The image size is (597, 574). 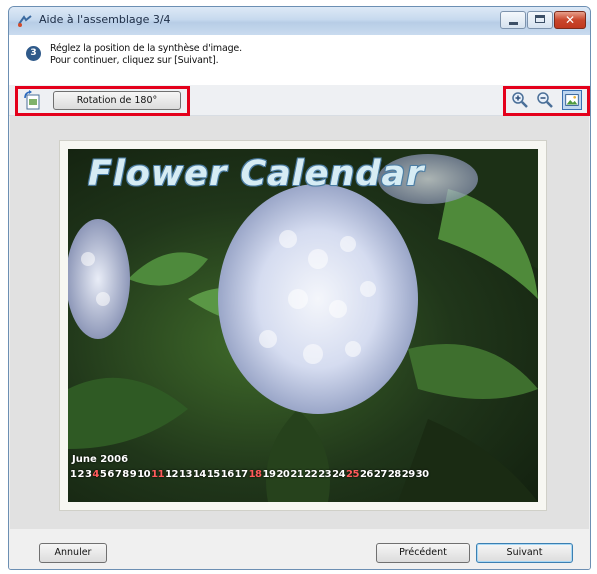 What do you see at coordinates (299, 549) in the screenshot?
I see `footer: Annuler Précédent Suivant` at bounding box center [299, 549].